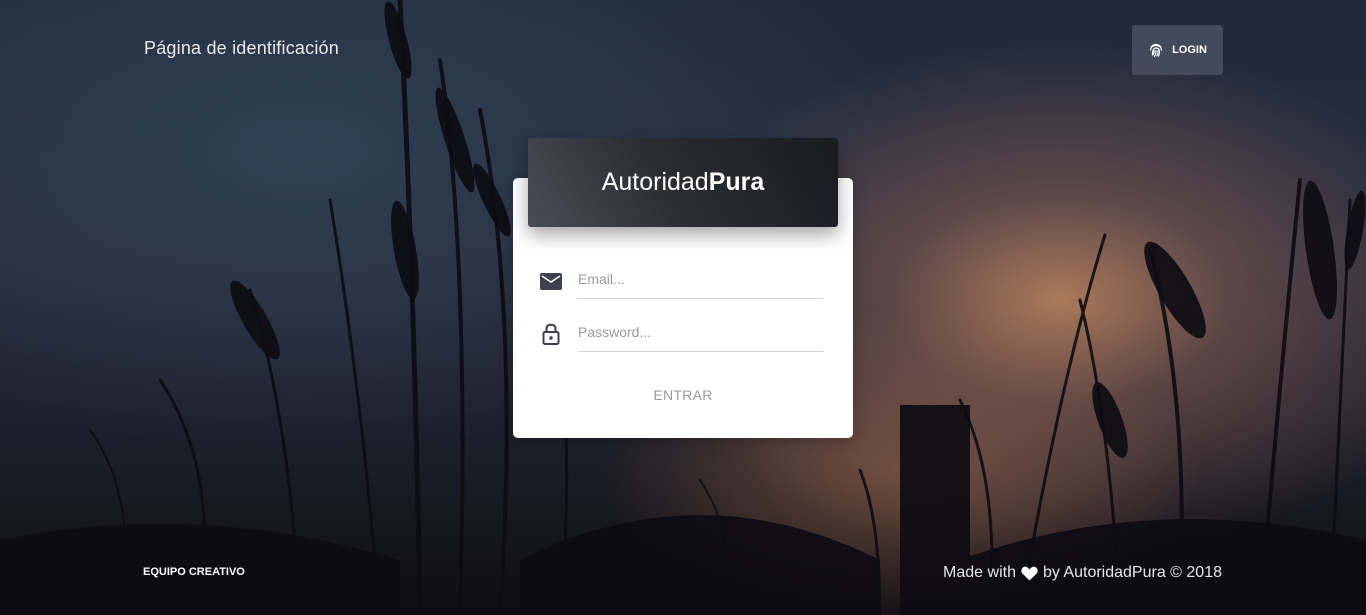 This screenshot has width=1366, height=615. What do you see at coordinates (1132, 572) in the screenshot?
I see `credit-text: by AutoridadPura © 2018` at bounding box center [1132, 572].